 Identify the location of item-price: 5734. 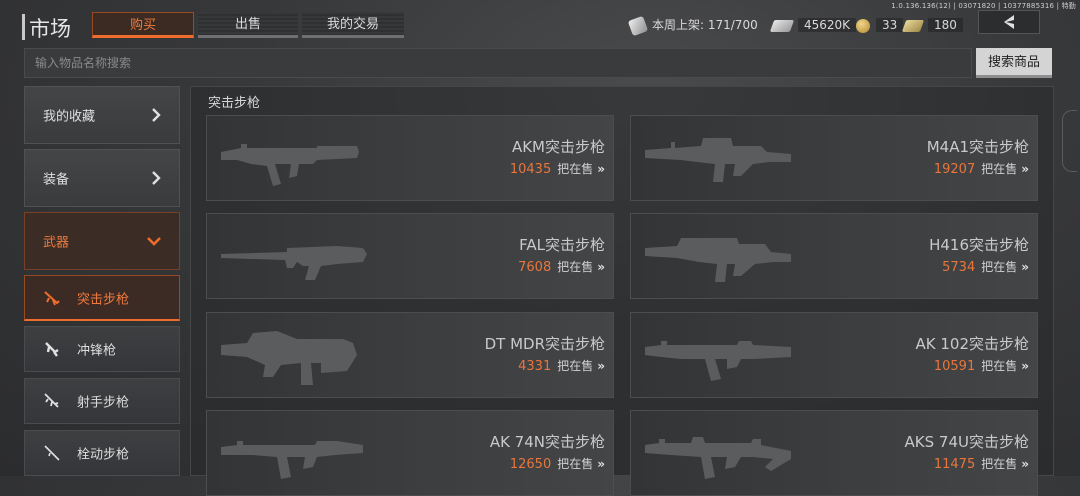
(959, 267).